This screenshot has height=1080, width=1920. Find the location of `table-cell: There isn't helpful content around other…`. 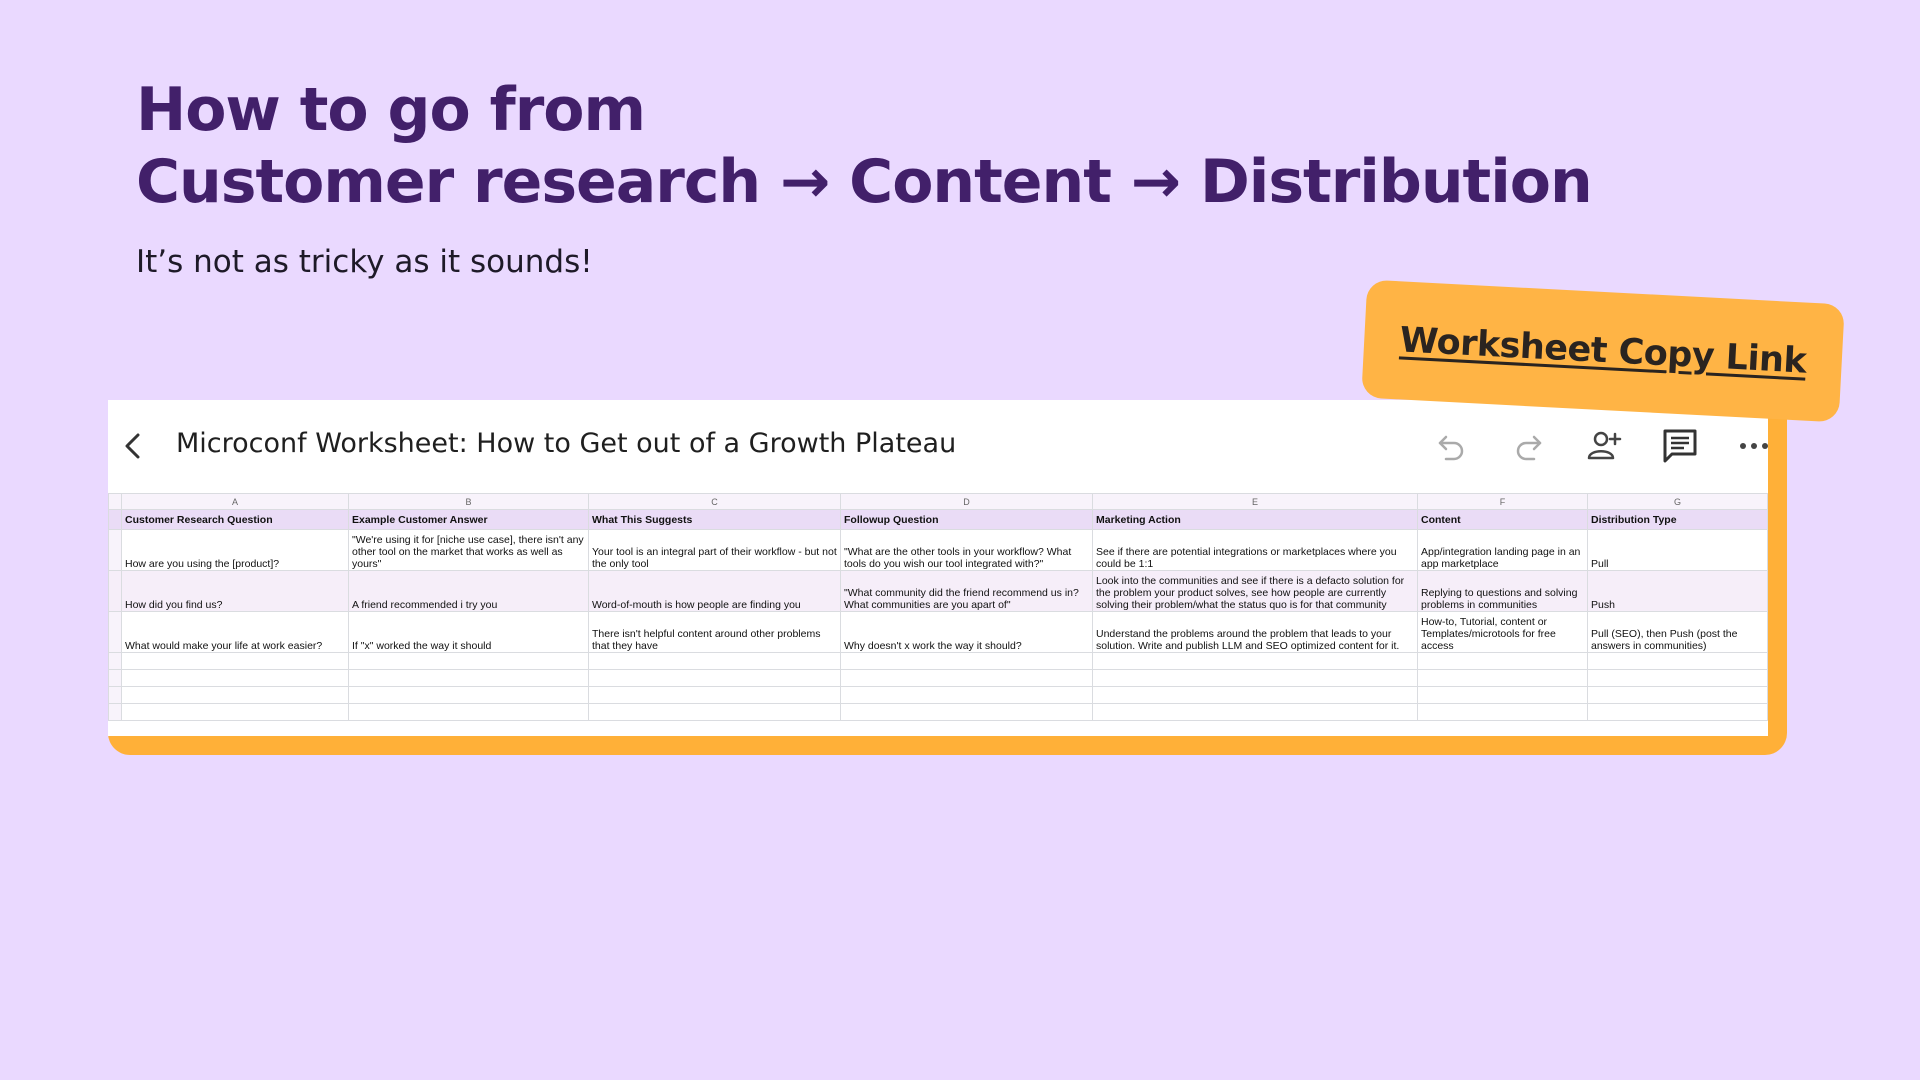

table-cell: There isn't helpful content around other… is located at coordinates (714, 632).